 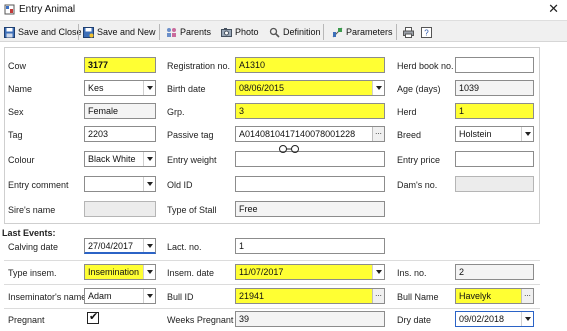 What do you see at coordinates (494, 65) in the screenshot?
I see `herd-book-field` at bounding box center [494, 65].